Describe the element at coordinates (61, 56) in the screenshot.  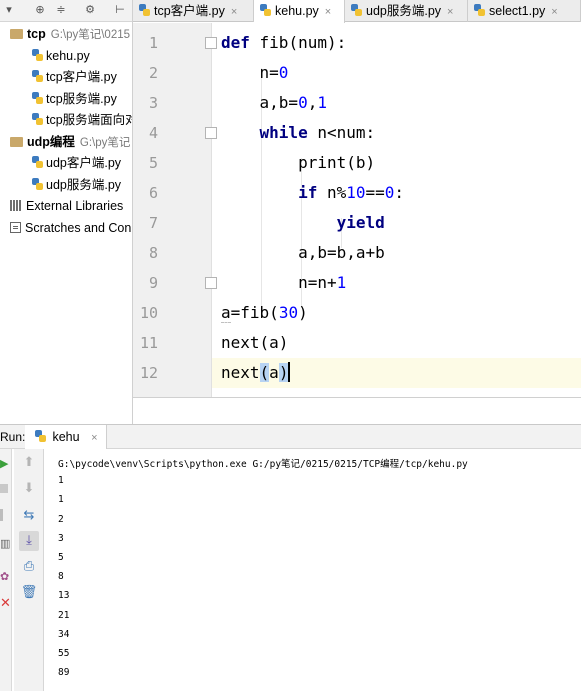
I see `tree-item: kehu.py` at that location.